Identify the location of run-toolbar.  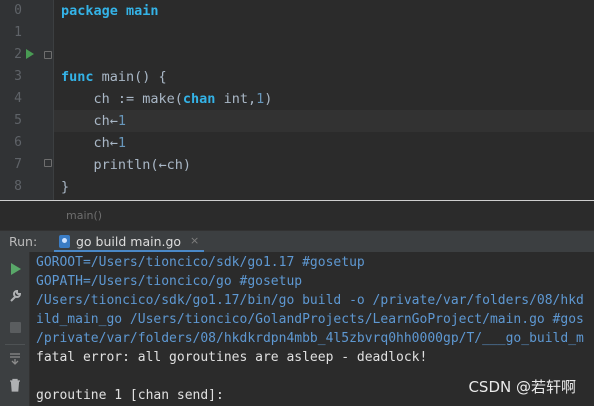
(15, 329).